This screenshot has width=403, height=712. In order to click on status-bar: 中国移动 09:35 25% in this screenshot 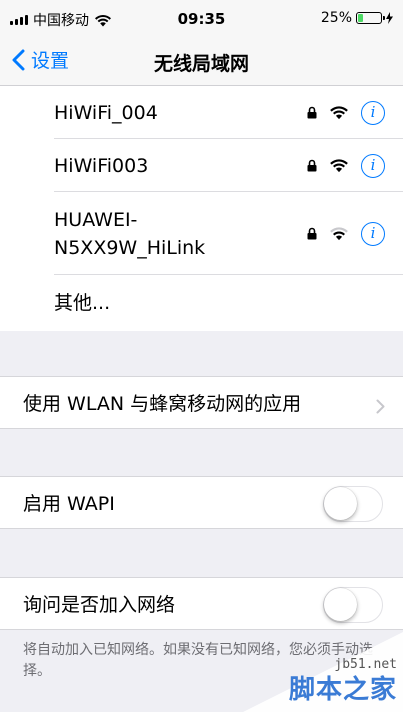, I will do `click(201, 18)`.